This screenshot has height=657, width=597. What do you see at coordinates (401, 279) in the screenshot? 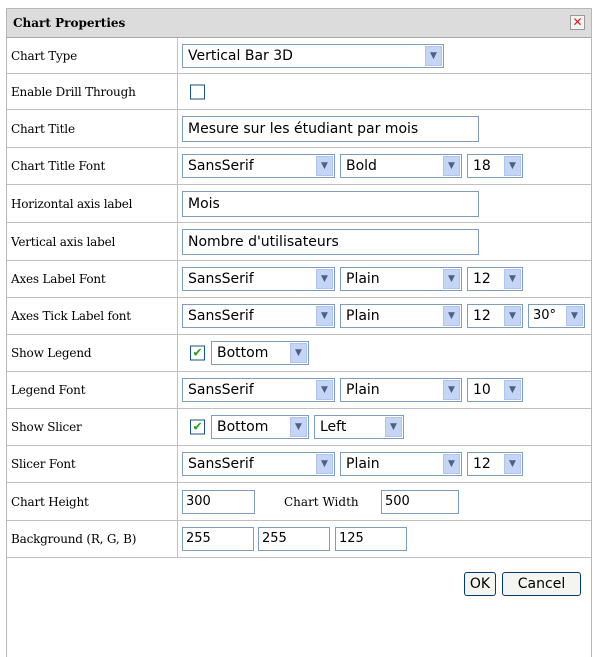
I see `axes-font-style-select: Plain ▼` at bounding box center [401, 279].